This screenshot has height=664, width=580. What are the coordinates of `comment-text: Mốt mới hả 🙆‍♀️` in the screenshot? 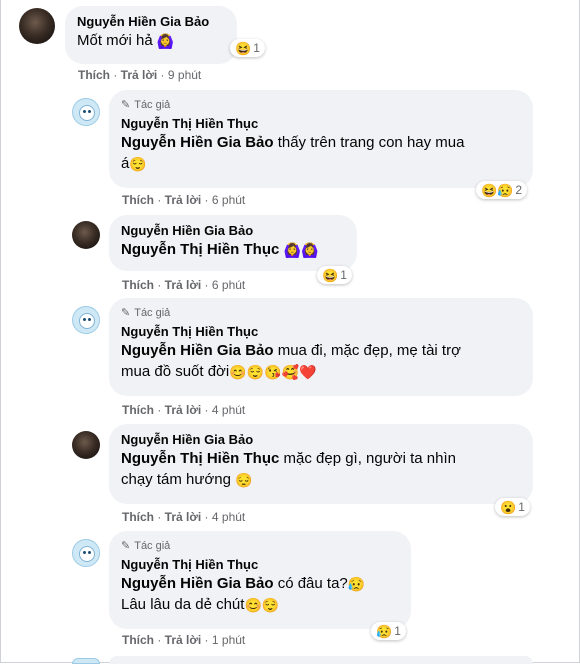 It's located at (126, 40).